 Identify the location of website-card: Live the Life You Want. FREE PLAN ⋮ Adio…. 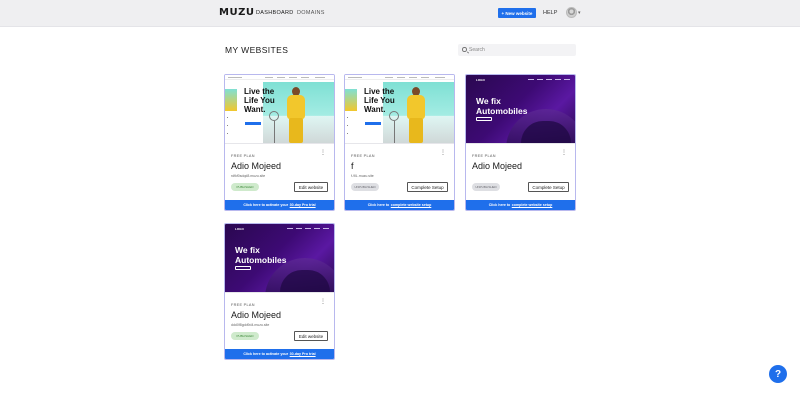
(279, 142).